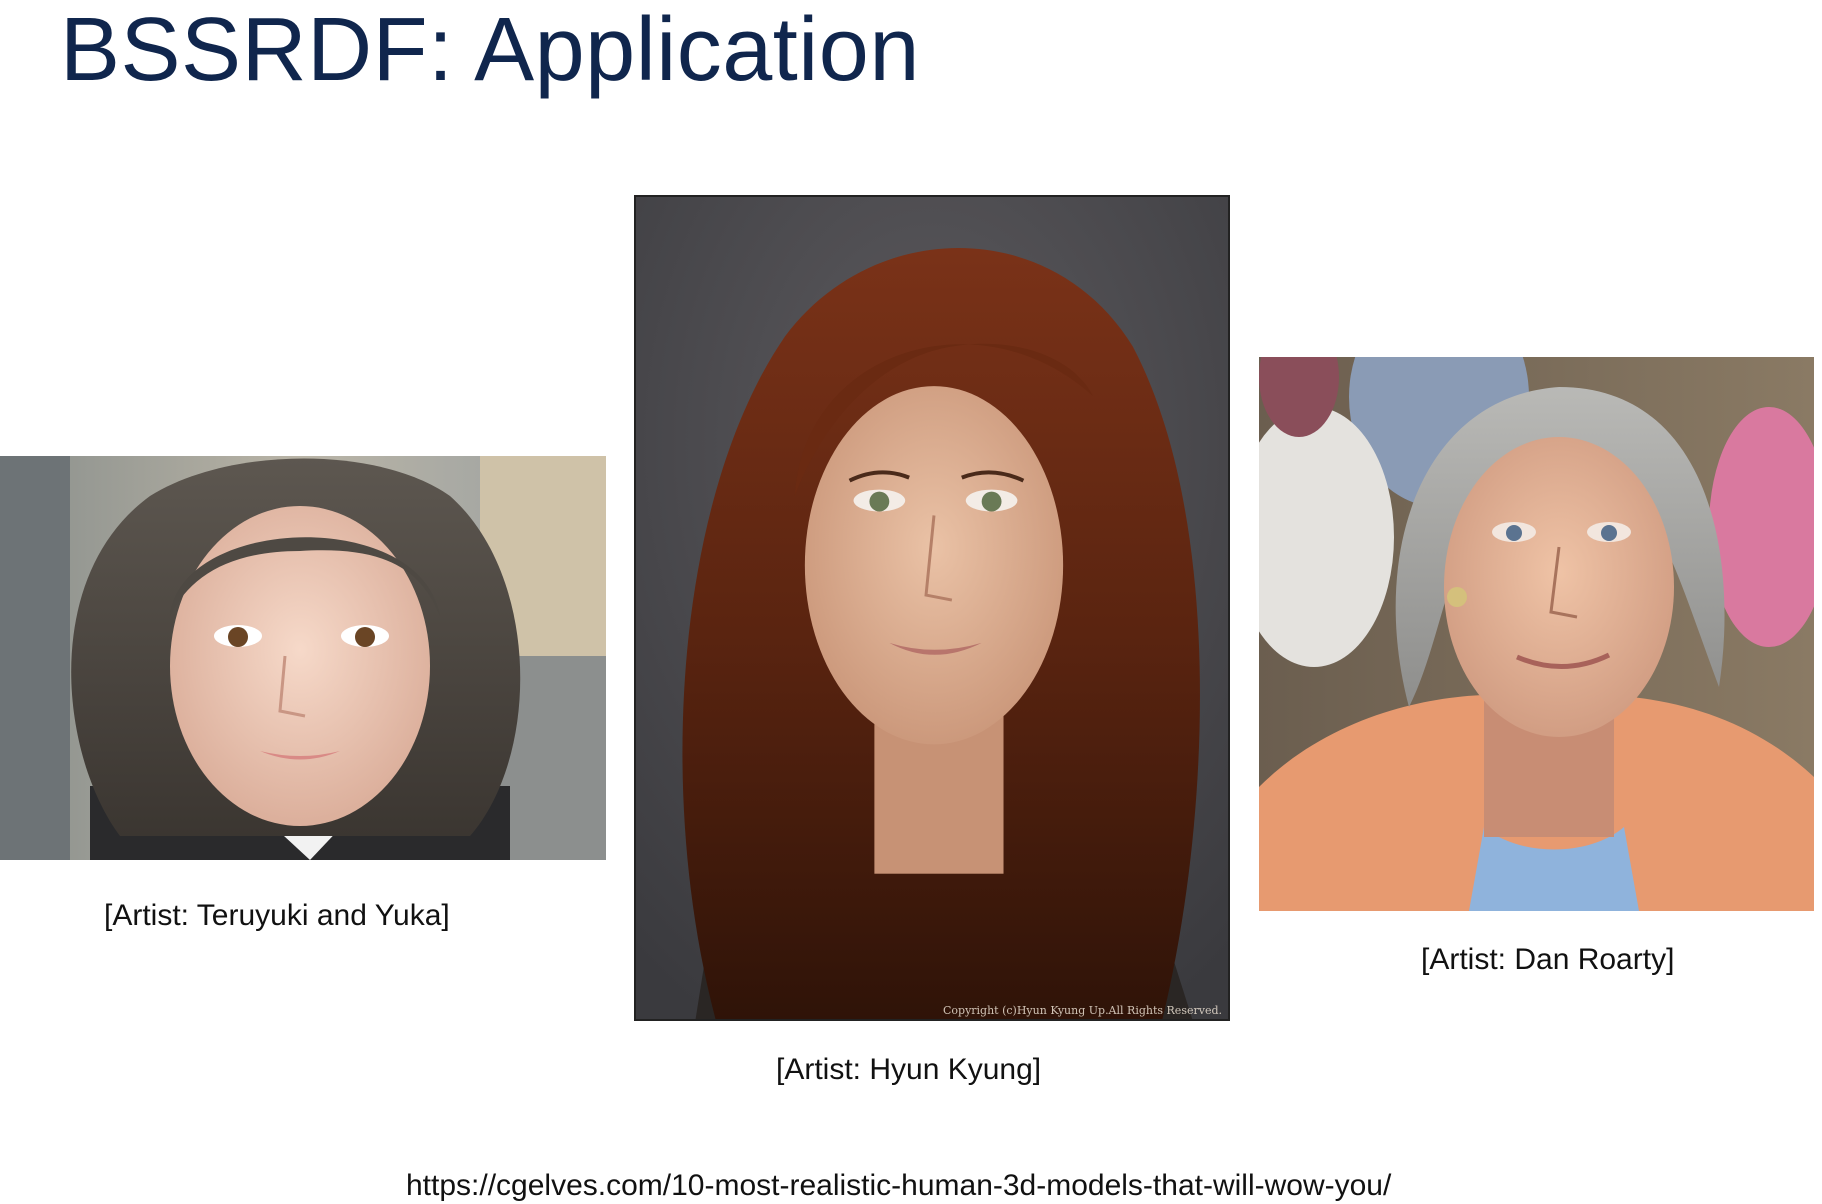  I want to click on portrait-image-teruyuki-yuka, so click(303, 658).